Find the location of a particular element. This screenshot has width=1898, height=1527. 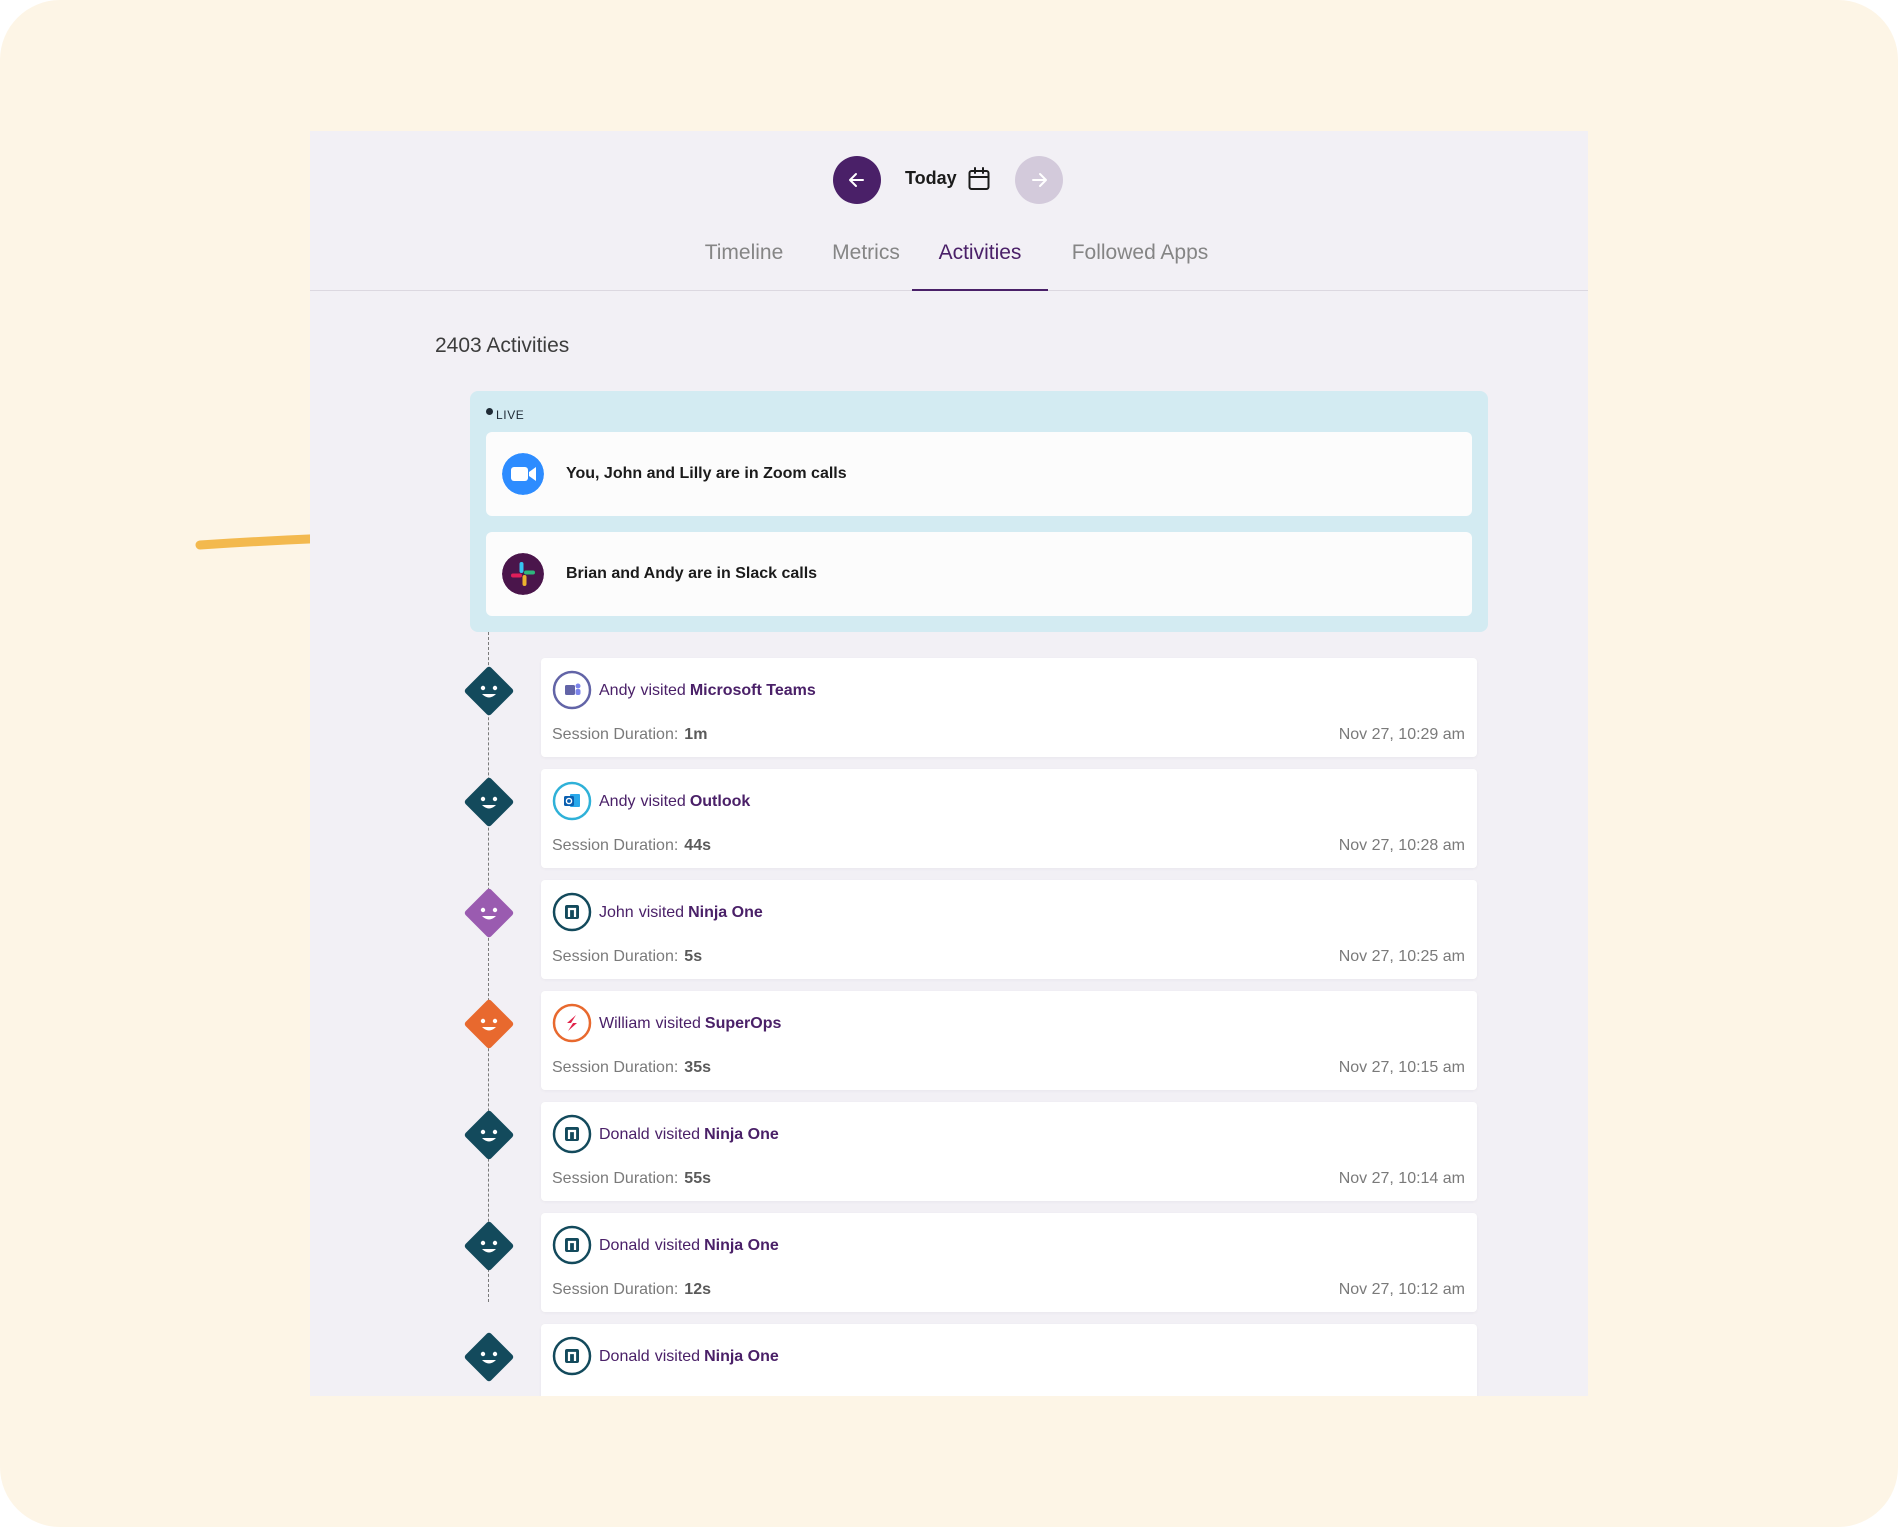

activity-timestamp: Nov 27, 10:25 am is located at coordinates (1401, 956).